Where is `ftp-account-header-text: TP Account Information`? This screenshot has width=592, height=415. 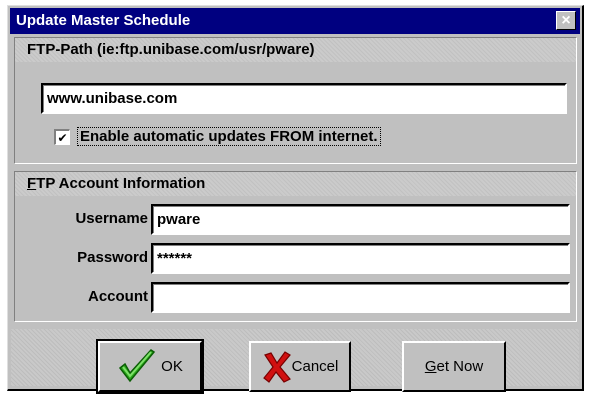
ftp-account-header-text: TP Account Information is located at coordinates (121, 183).